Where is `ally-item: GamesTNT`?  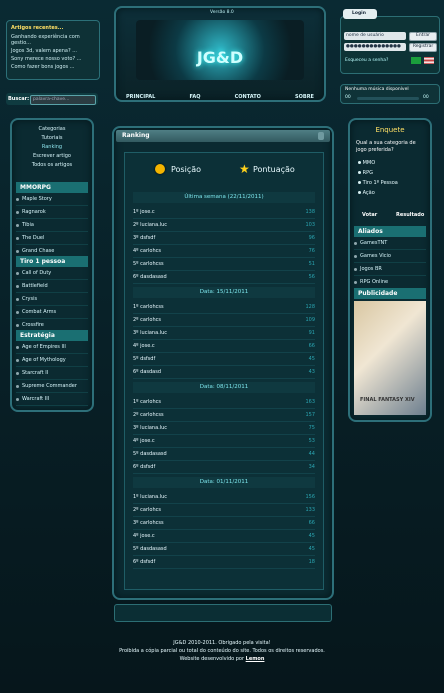
ally-item: GamesTNT is located at coordinates (390, 243).